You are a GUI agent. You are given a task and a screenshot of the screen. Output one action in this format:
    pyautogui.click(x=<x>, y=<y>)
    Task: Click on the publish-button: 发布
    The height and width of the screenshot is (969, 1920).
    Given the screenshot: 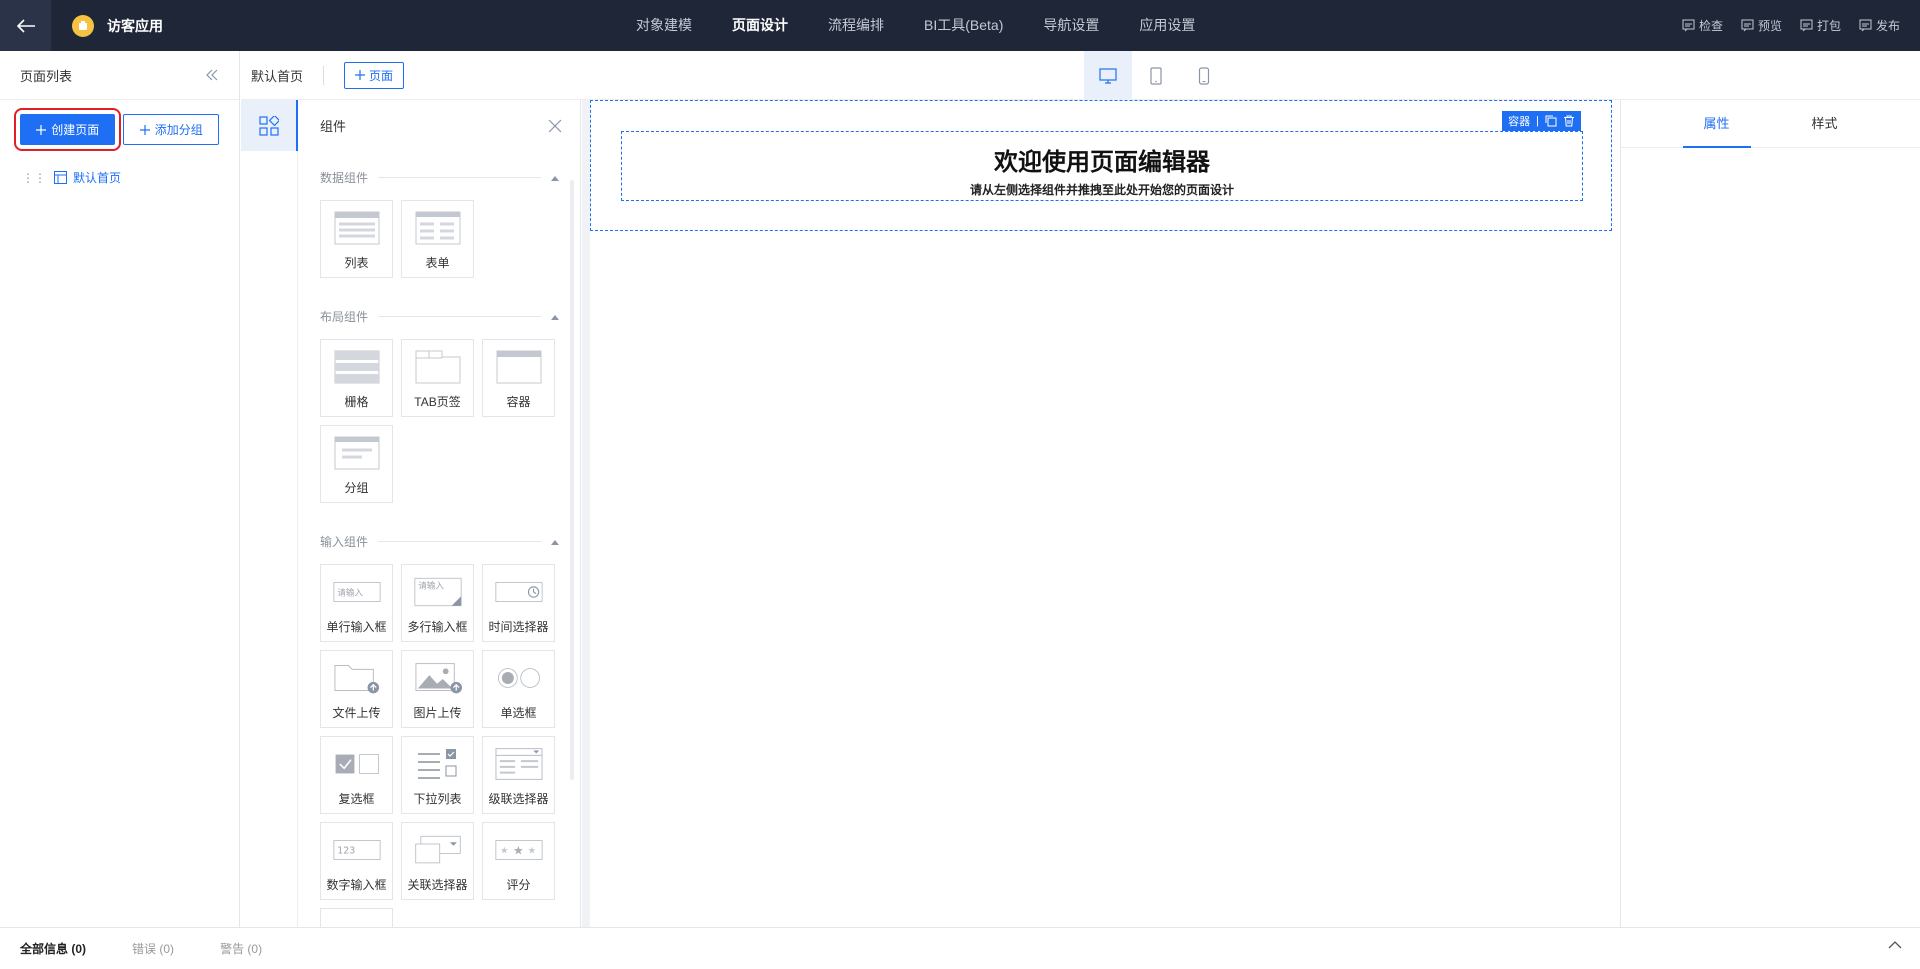 What is the action you would take?
    pyautogui.click(x=1879, y=25)
    